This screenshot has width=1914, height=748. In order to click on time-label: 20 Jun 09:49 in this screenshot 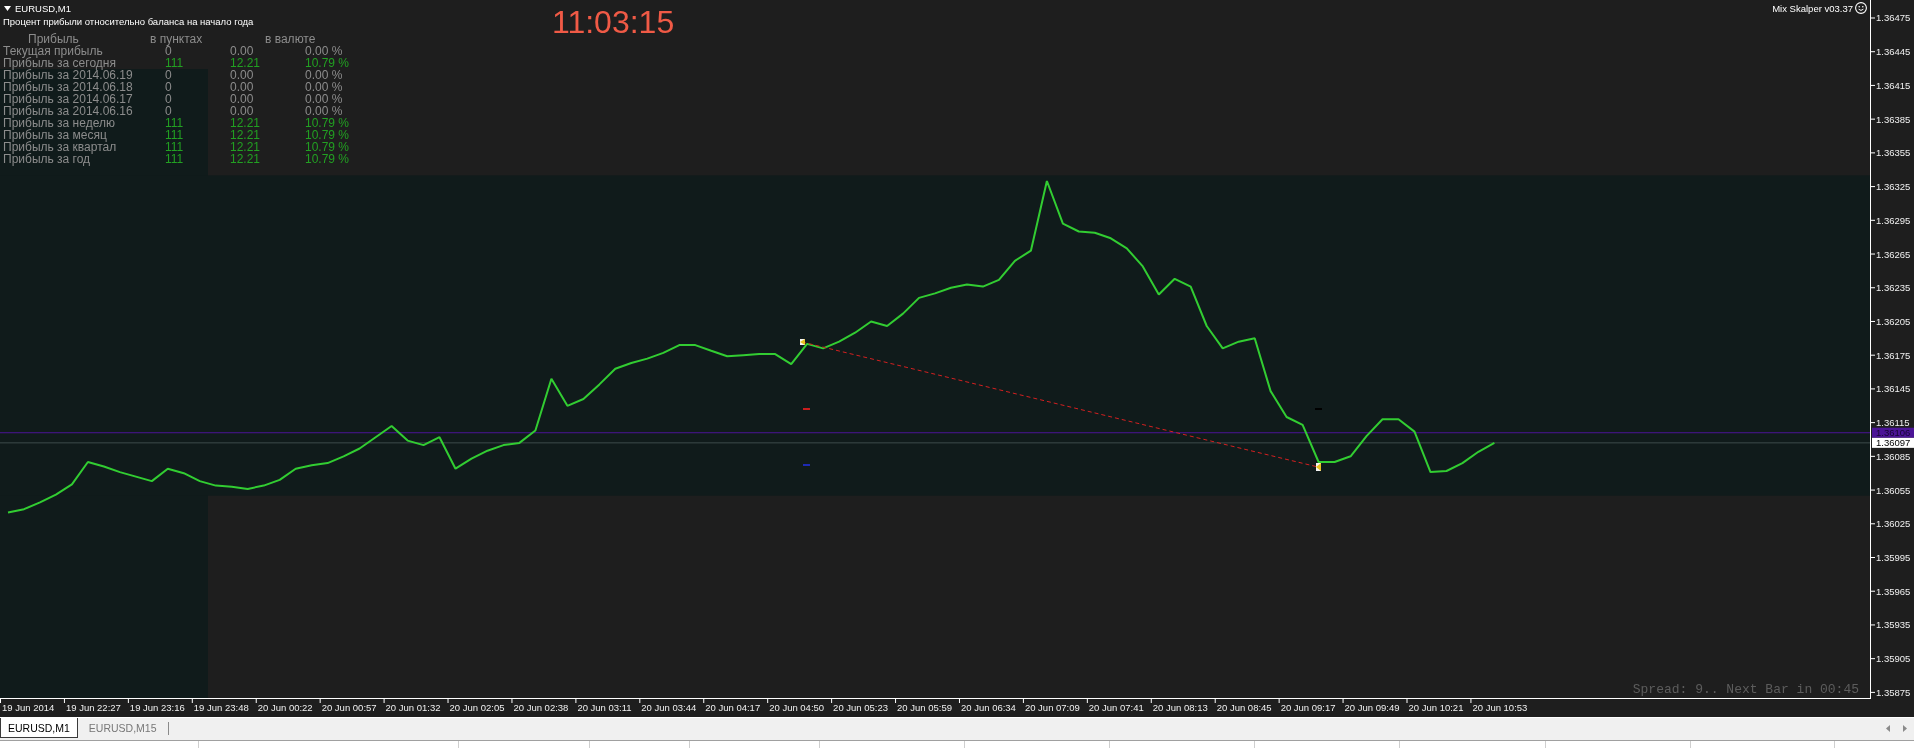, I will do `click(1372, 707)`.